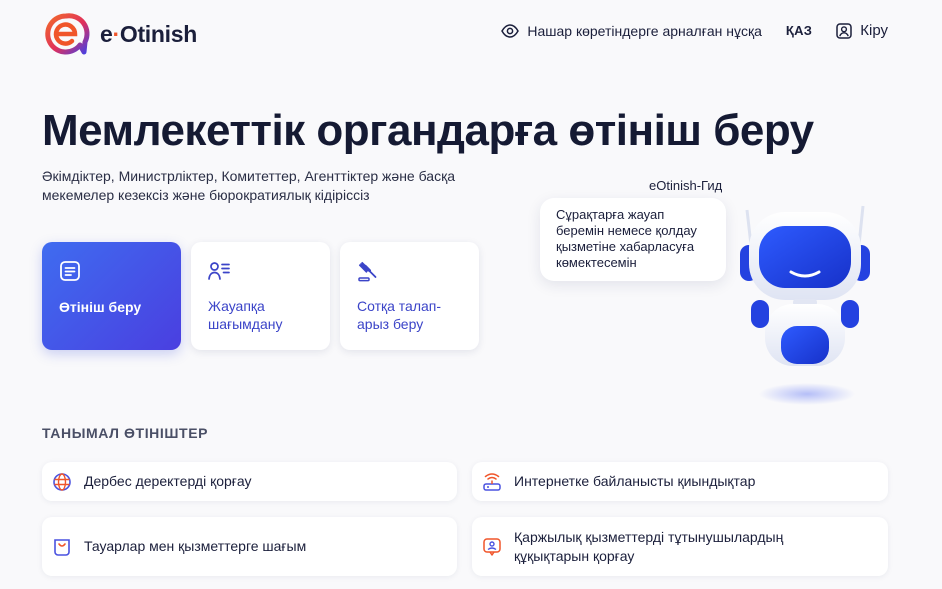  What do you see at coordinates (409, 296) in the screenshot?
I see `court-claim-card: Сотқа талап-арыз беру` at bounding box center [409, 296].